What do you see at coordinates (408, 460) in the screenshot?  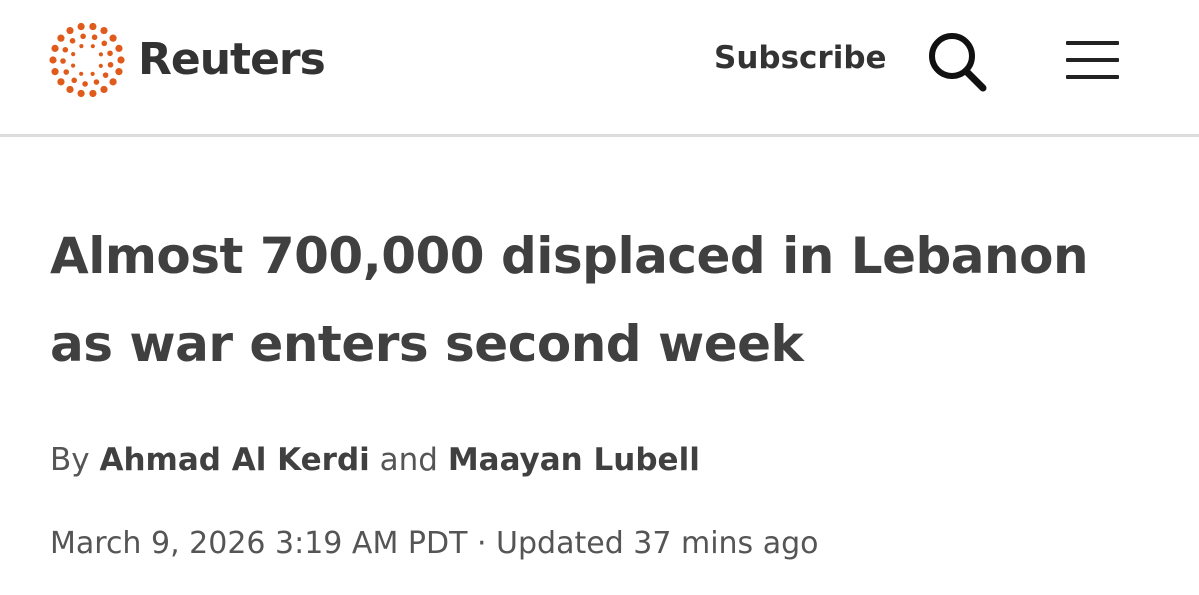 I see `byline-conjunction: and` at bounding box center [408, 460].